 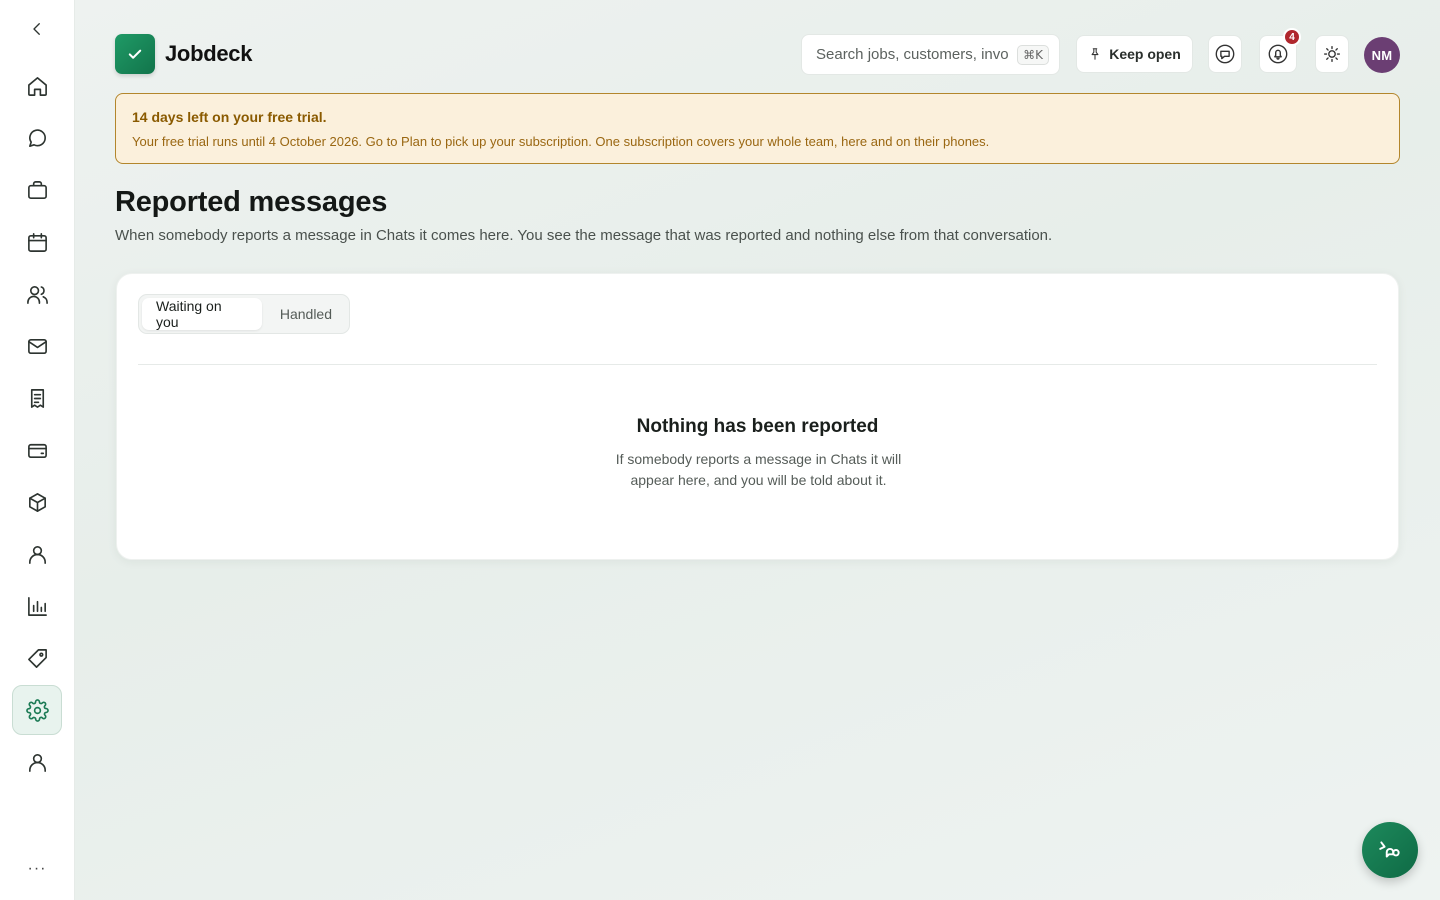 I want to click on receipt-icon, so click(x=37, y=398).